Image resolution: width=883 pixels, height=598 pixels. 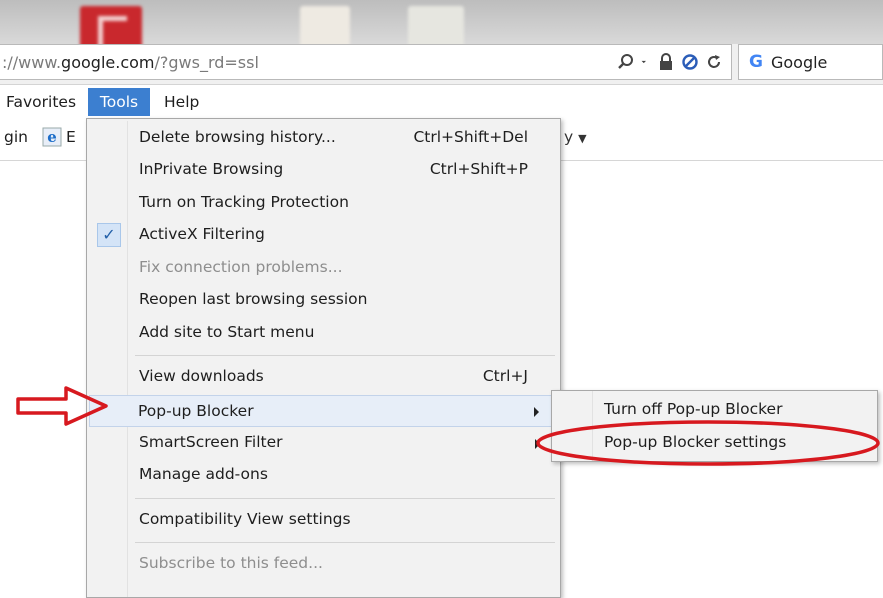 What do you see at coordinates (111, 25) in the screenshot?
I see `app-tile-icon` at bounding box center [111, 25].